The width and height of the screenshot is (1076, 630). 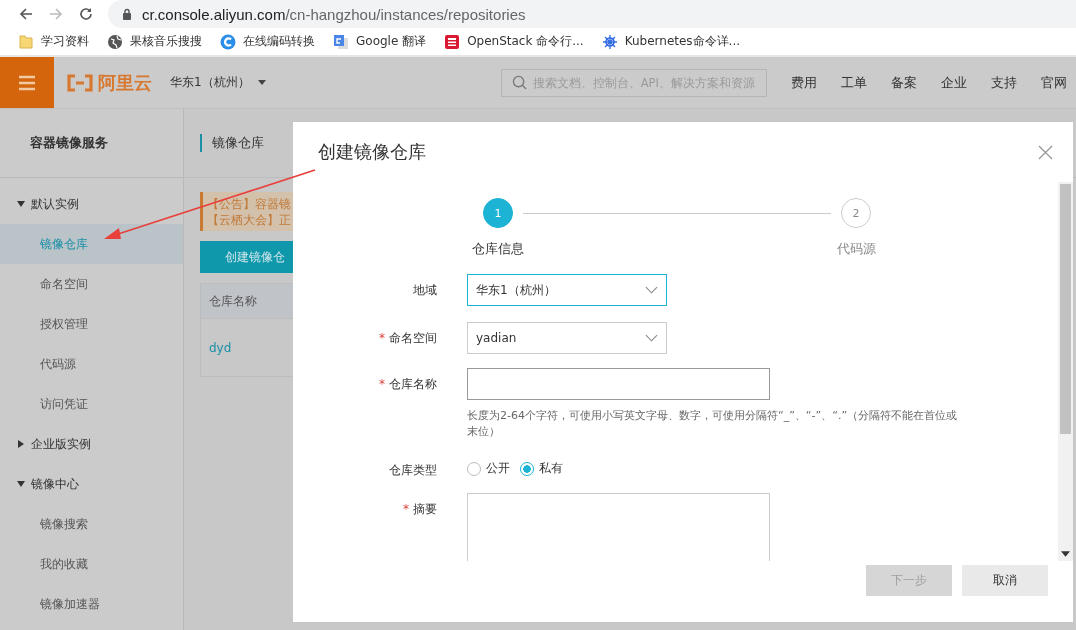 I want to click on sidebar-group: 默认实例, so click(x=91, y=204).